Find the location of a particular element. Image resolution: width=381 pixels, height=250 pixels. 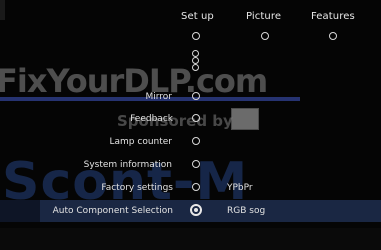

menu-item-factory-settings: Factory settings is located at coordinates (137, 188).